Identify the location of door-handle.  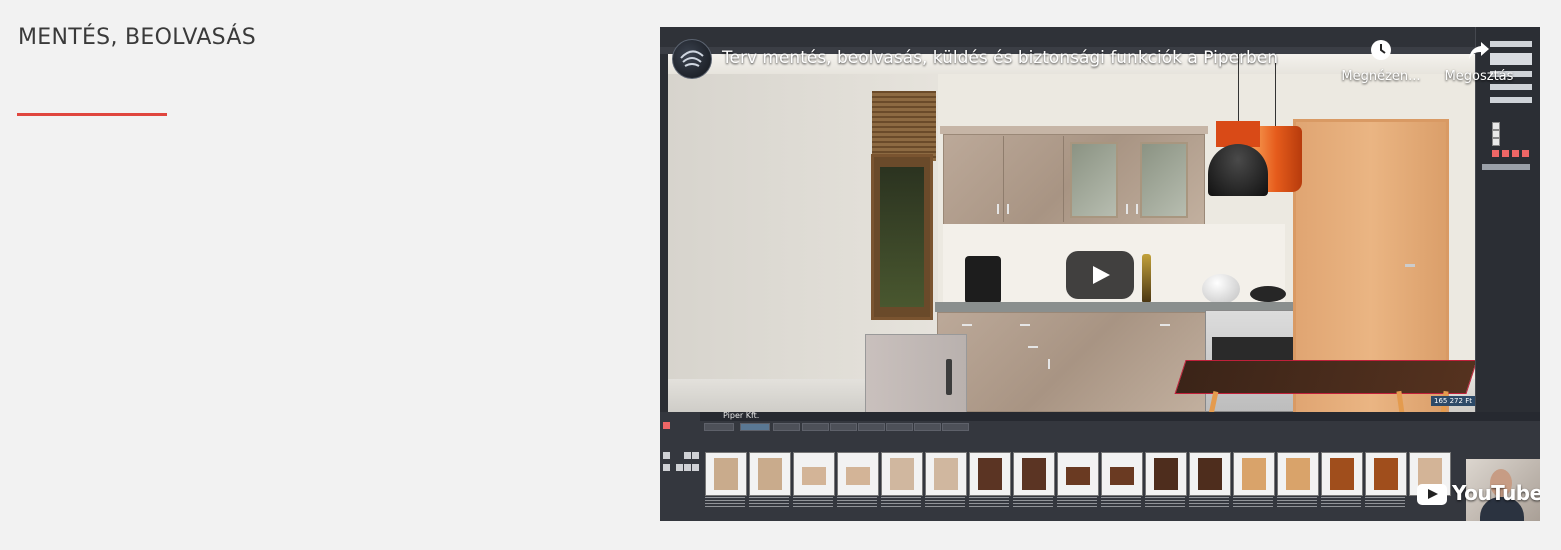
(1410, 265).